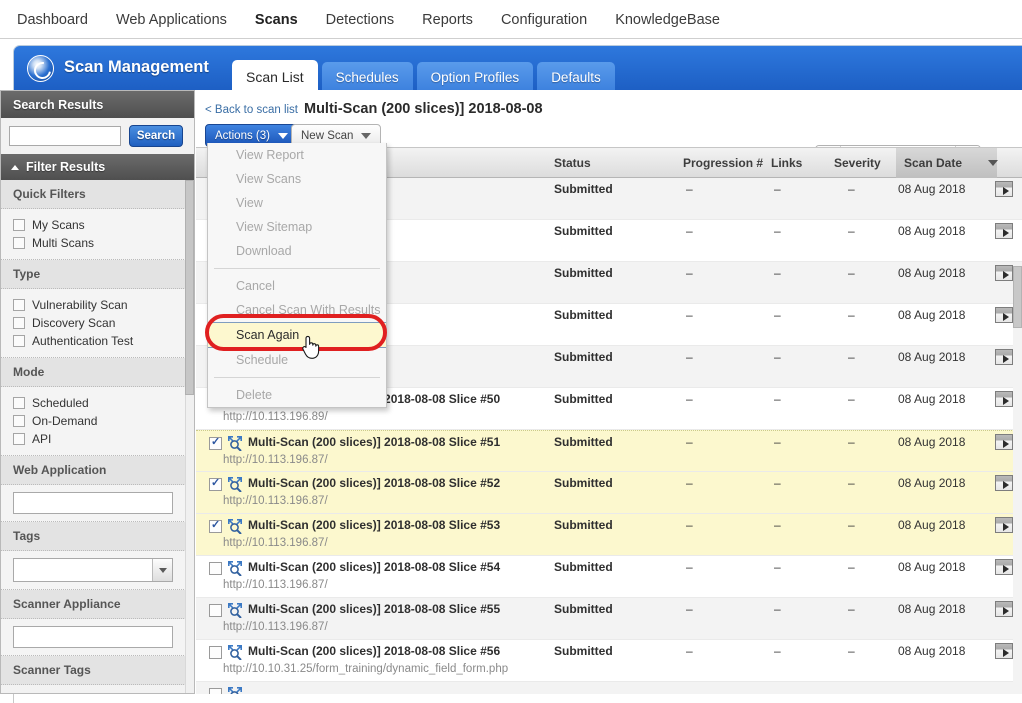  What do you see at coordinates (723, 163) in the screenshot?
I see `column-header-progression: Progression #` at bounding box center [723, 163].